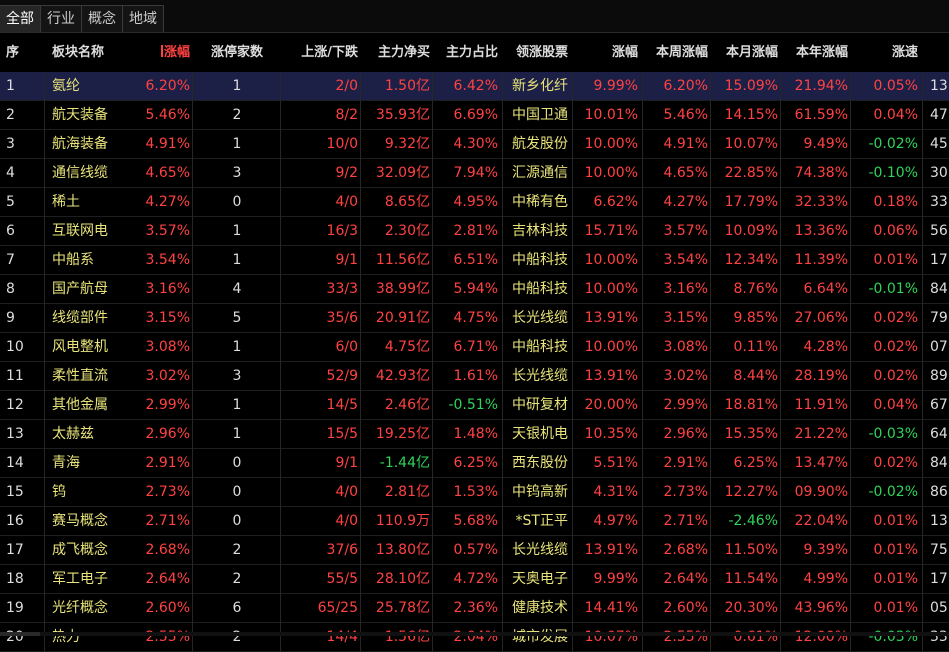  What do you see at coordinates (821, 637) in the screenshot?
I see `year-change: 12.00%` at bounding box center [821, 637].